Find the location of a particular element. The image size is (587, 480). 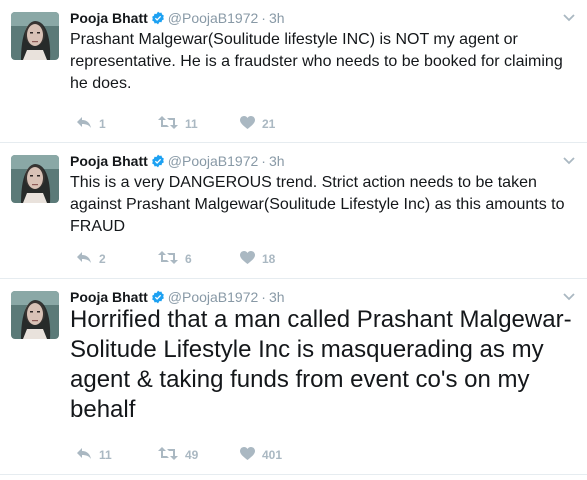

like-button: 401 is located at coordinates (280, 455).